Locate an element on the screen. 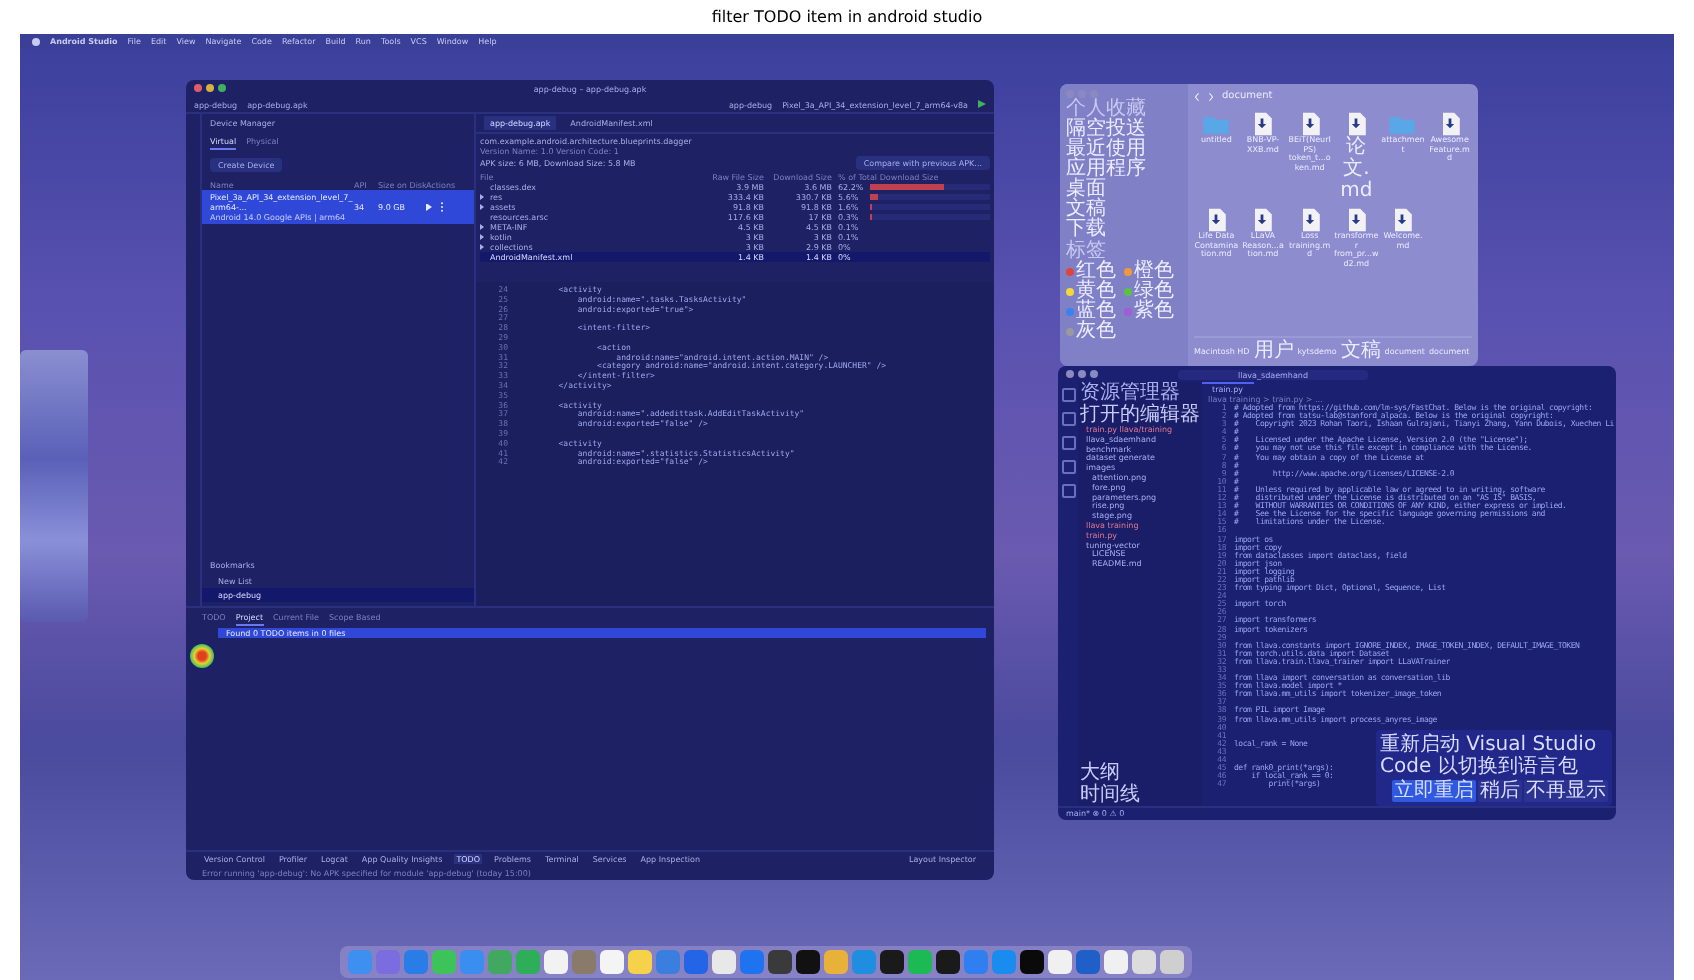 The width and height of the screenshot is (1694, 980). sidebar-header: 个人收藏 is located at coordinates (1107, 110).